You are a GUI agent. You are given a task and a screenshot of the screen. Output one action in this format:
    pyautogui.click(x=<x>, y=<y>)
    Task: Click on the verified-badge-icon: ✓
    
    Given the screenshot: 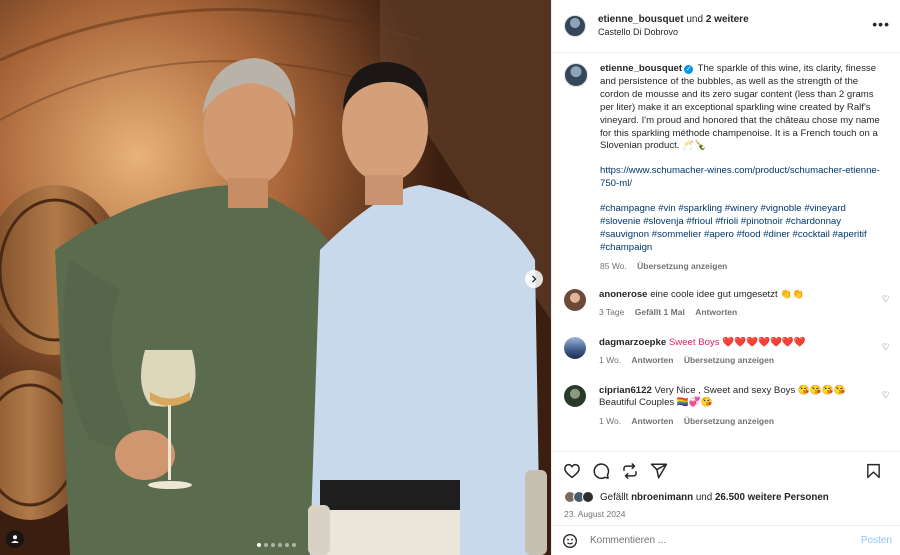 What is the action you would take?
    pyautogui.click(x=689, y=69)
    